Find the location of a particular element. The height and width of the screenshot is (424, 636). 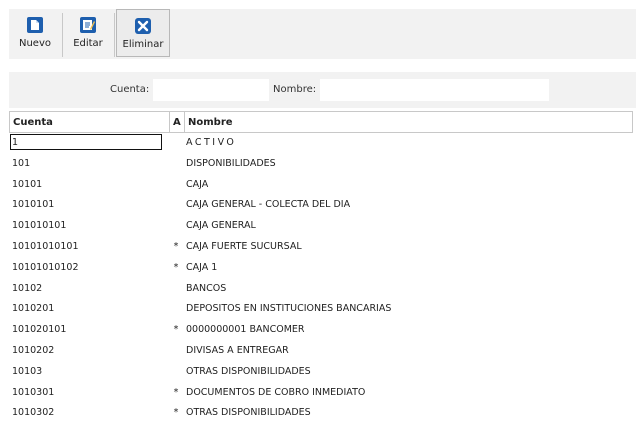

nuevo-button: Nuevo is located at coordinates (35, 33).